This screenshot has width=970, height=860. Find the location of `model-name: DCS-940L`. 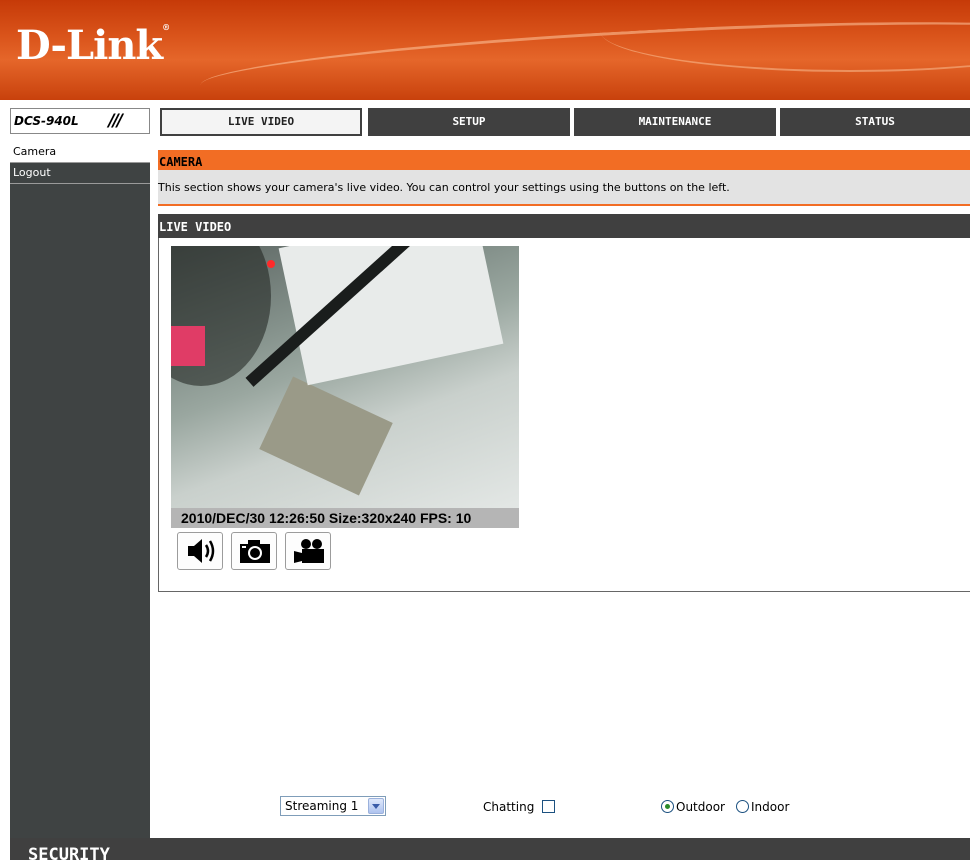

model-name: DCS-940L is located at coordinates (46, 121).